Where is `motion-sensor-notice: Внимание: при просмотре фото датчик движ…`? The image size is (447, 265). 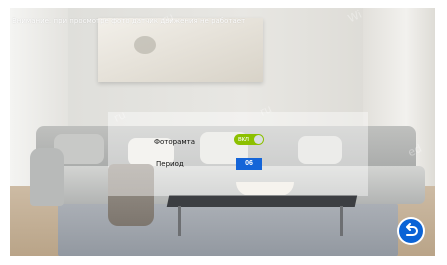 motion-sensor-notice: Внимание: при просмотре фото датчик движ… is located at coordinates (129, 21).